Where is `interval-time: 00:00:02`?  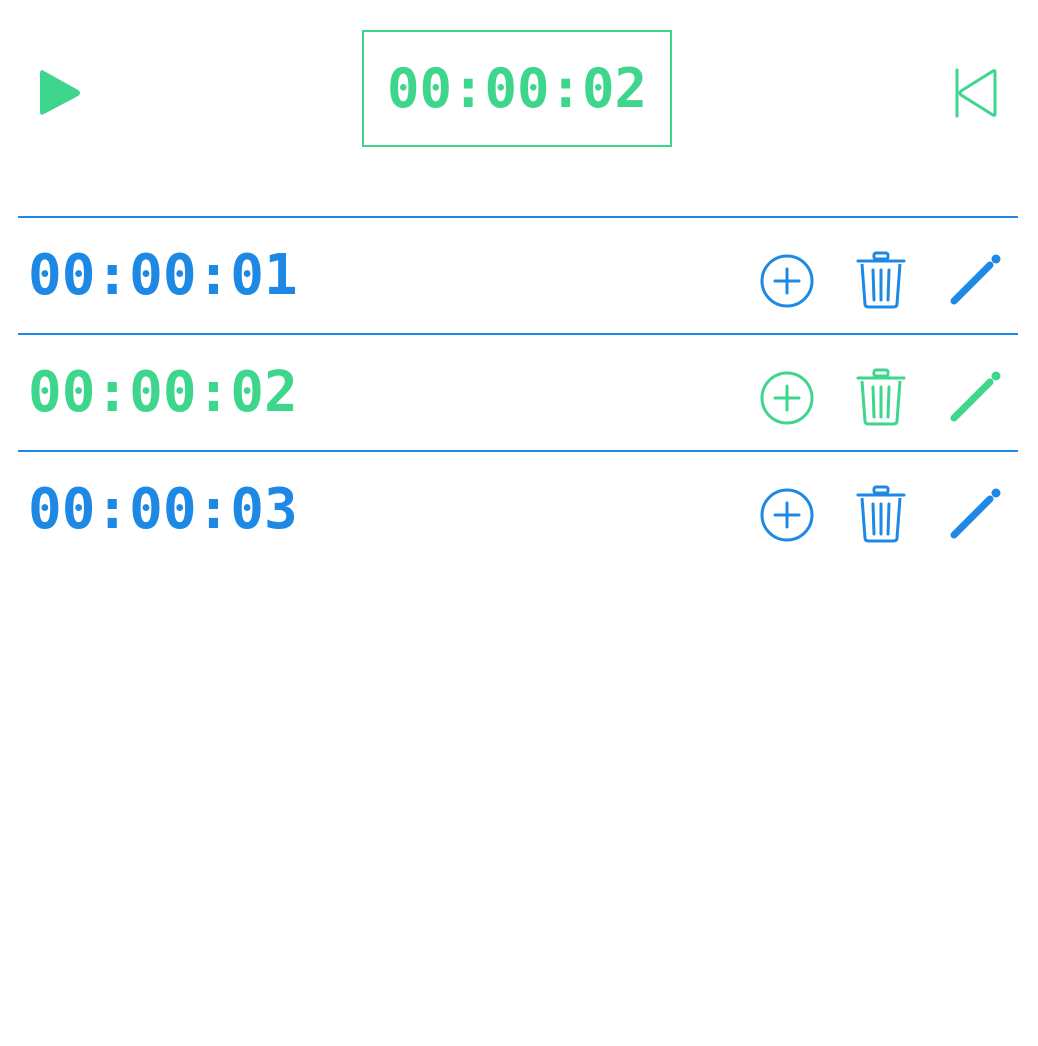 interval-time: 00:00:02 is located at coordinates (163, 392).